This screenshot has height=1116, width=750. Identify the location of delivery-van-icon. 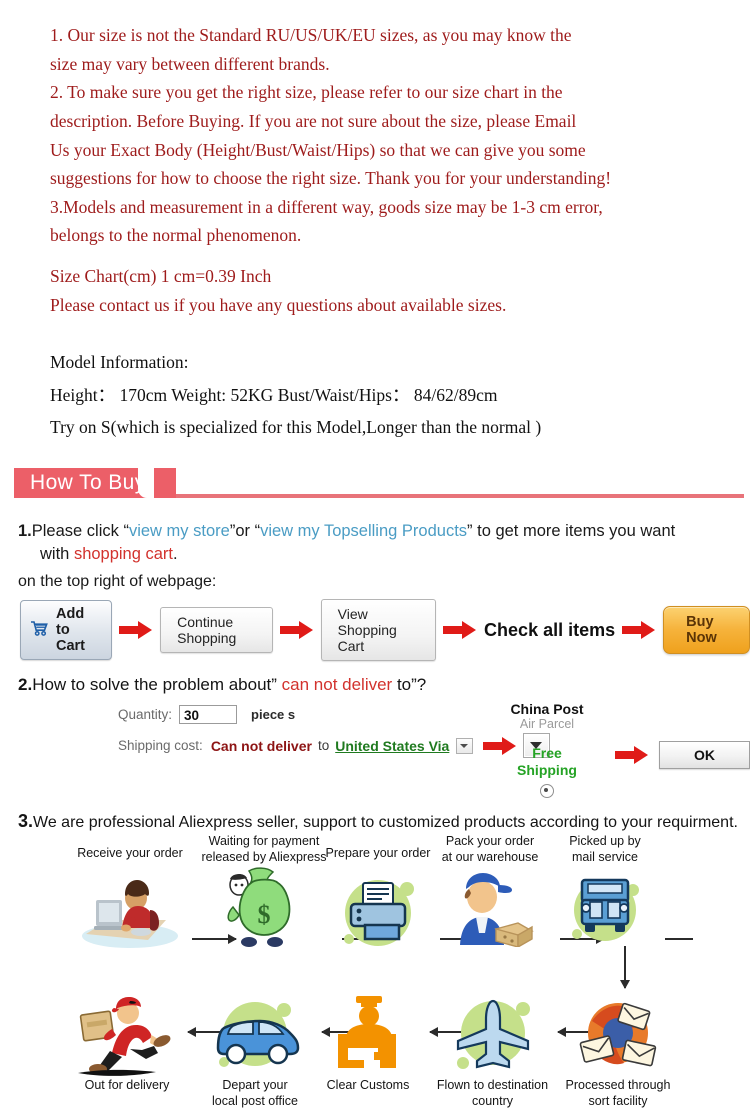
(255, 1034).